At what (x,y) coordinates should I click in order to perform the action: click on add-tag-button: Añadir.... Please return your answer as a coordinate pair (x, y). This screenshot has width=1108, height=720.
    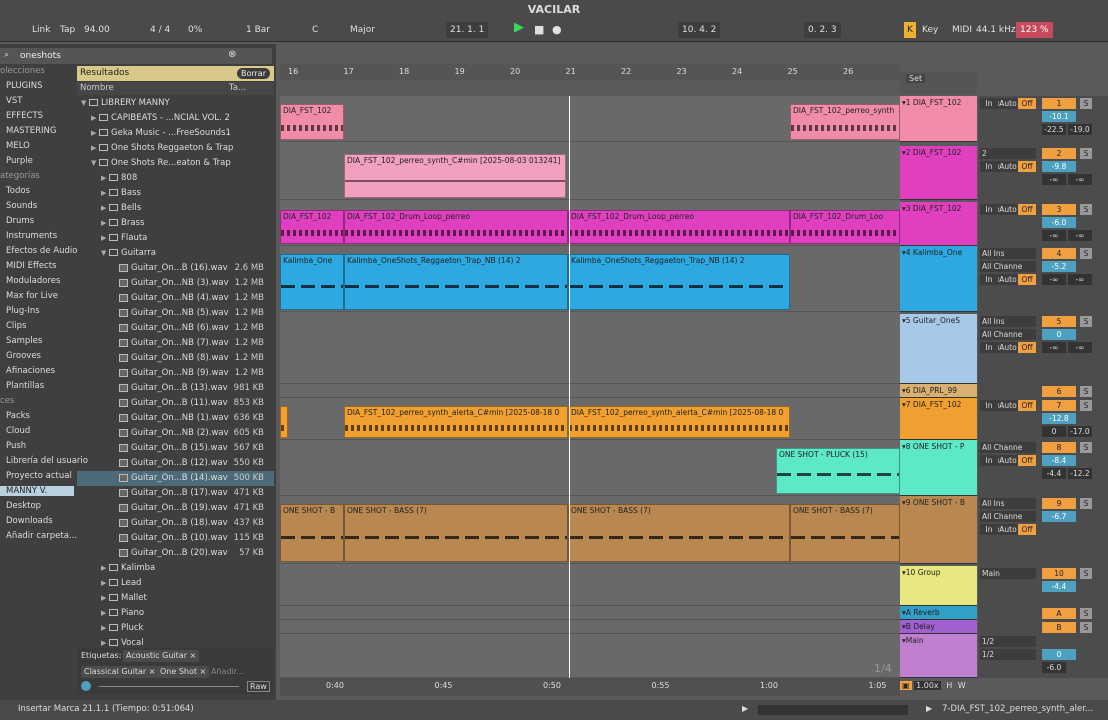
    Looking at the image, I should click on (227, 671).